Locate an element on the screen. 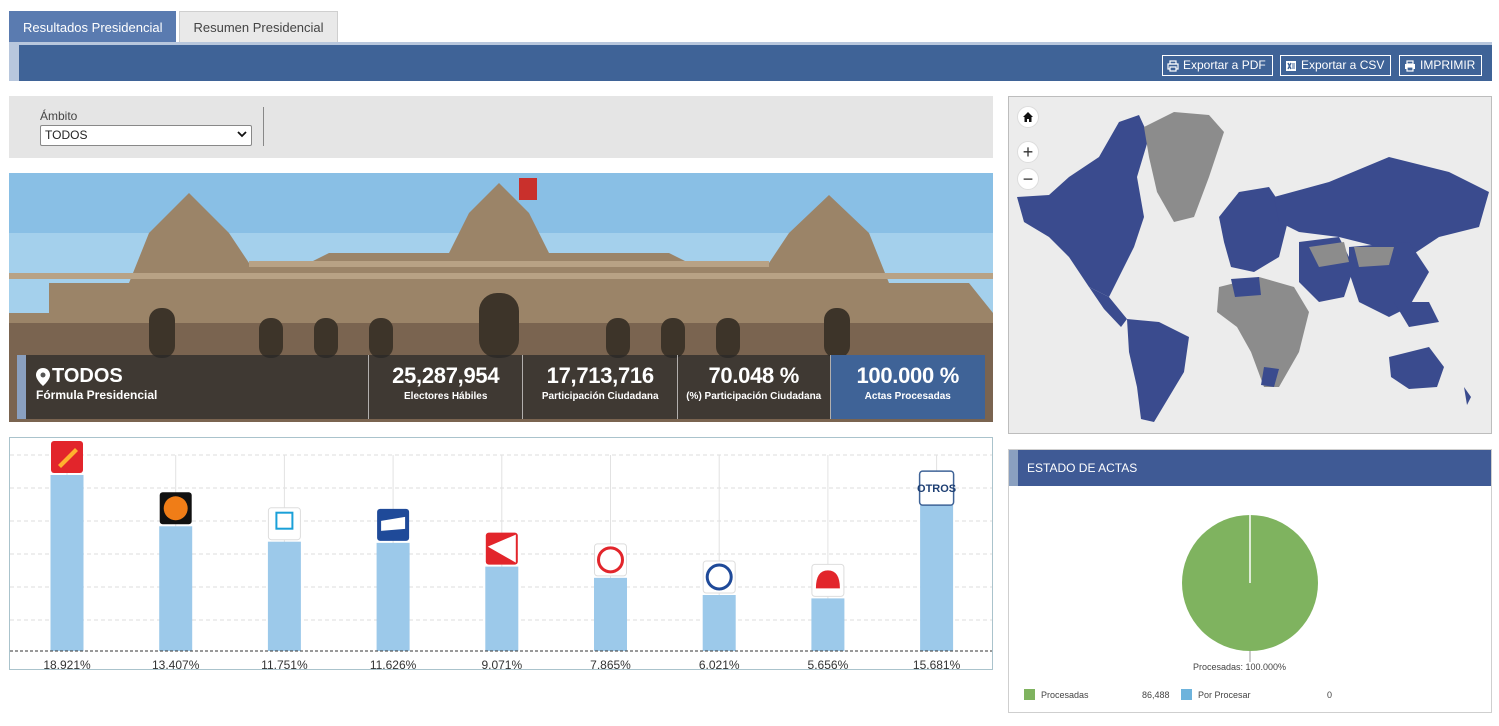 This screenshot has height=726, width=1499. stat-pct-participacion-value: 70.048 % is located at coordinates (754, 375).